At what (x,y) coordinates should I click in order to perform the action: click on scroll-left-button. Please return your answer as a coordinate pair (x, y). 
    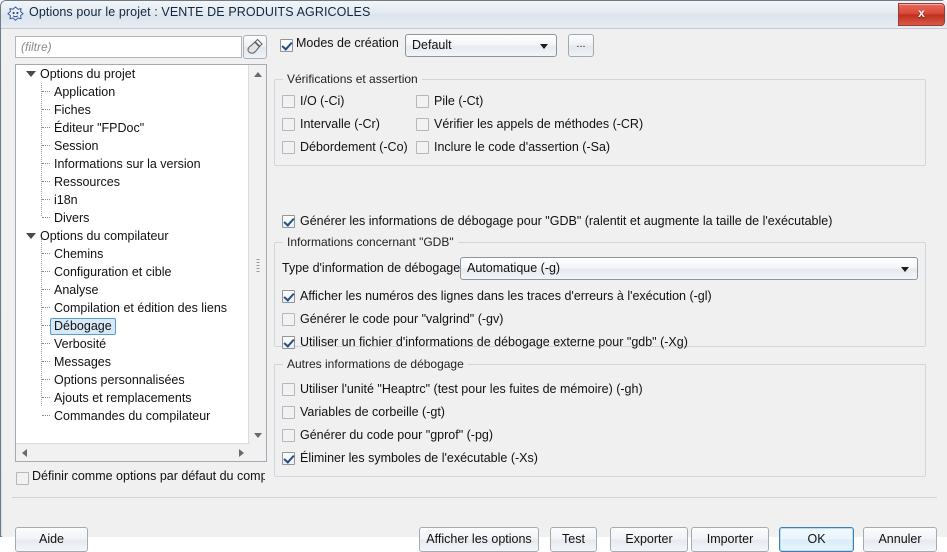
    Looking at the image, I should click on (24, 452).